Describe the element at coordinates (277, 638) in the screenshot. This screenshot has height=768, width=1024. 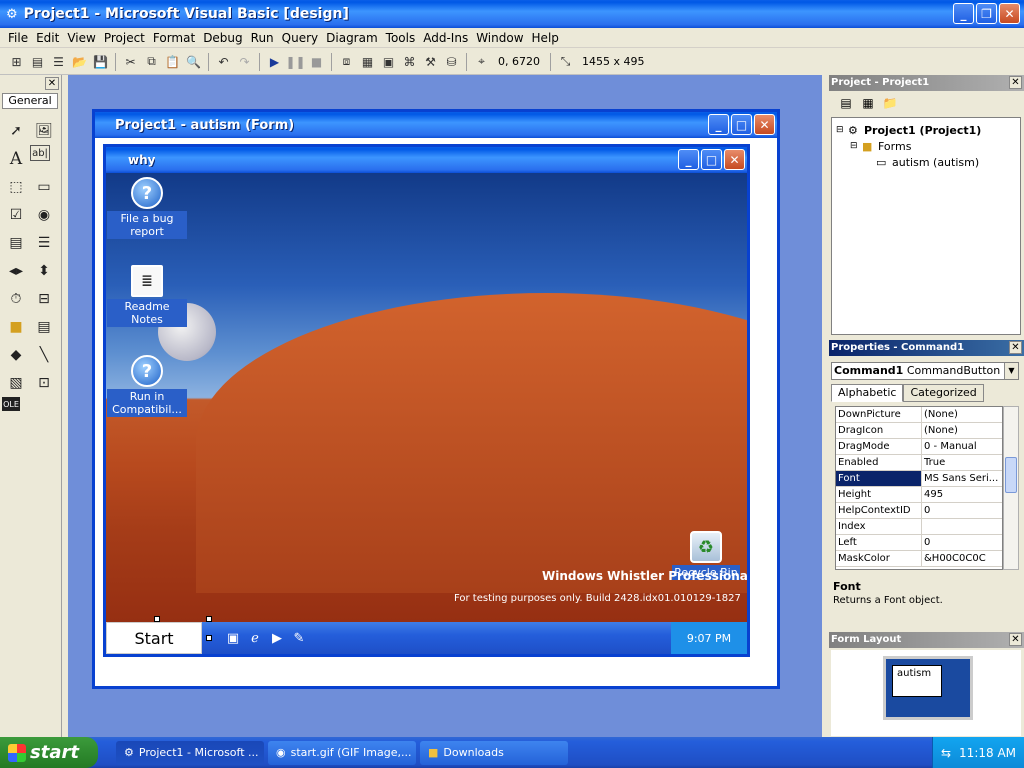
I see `media-icon: ▶` at that location.